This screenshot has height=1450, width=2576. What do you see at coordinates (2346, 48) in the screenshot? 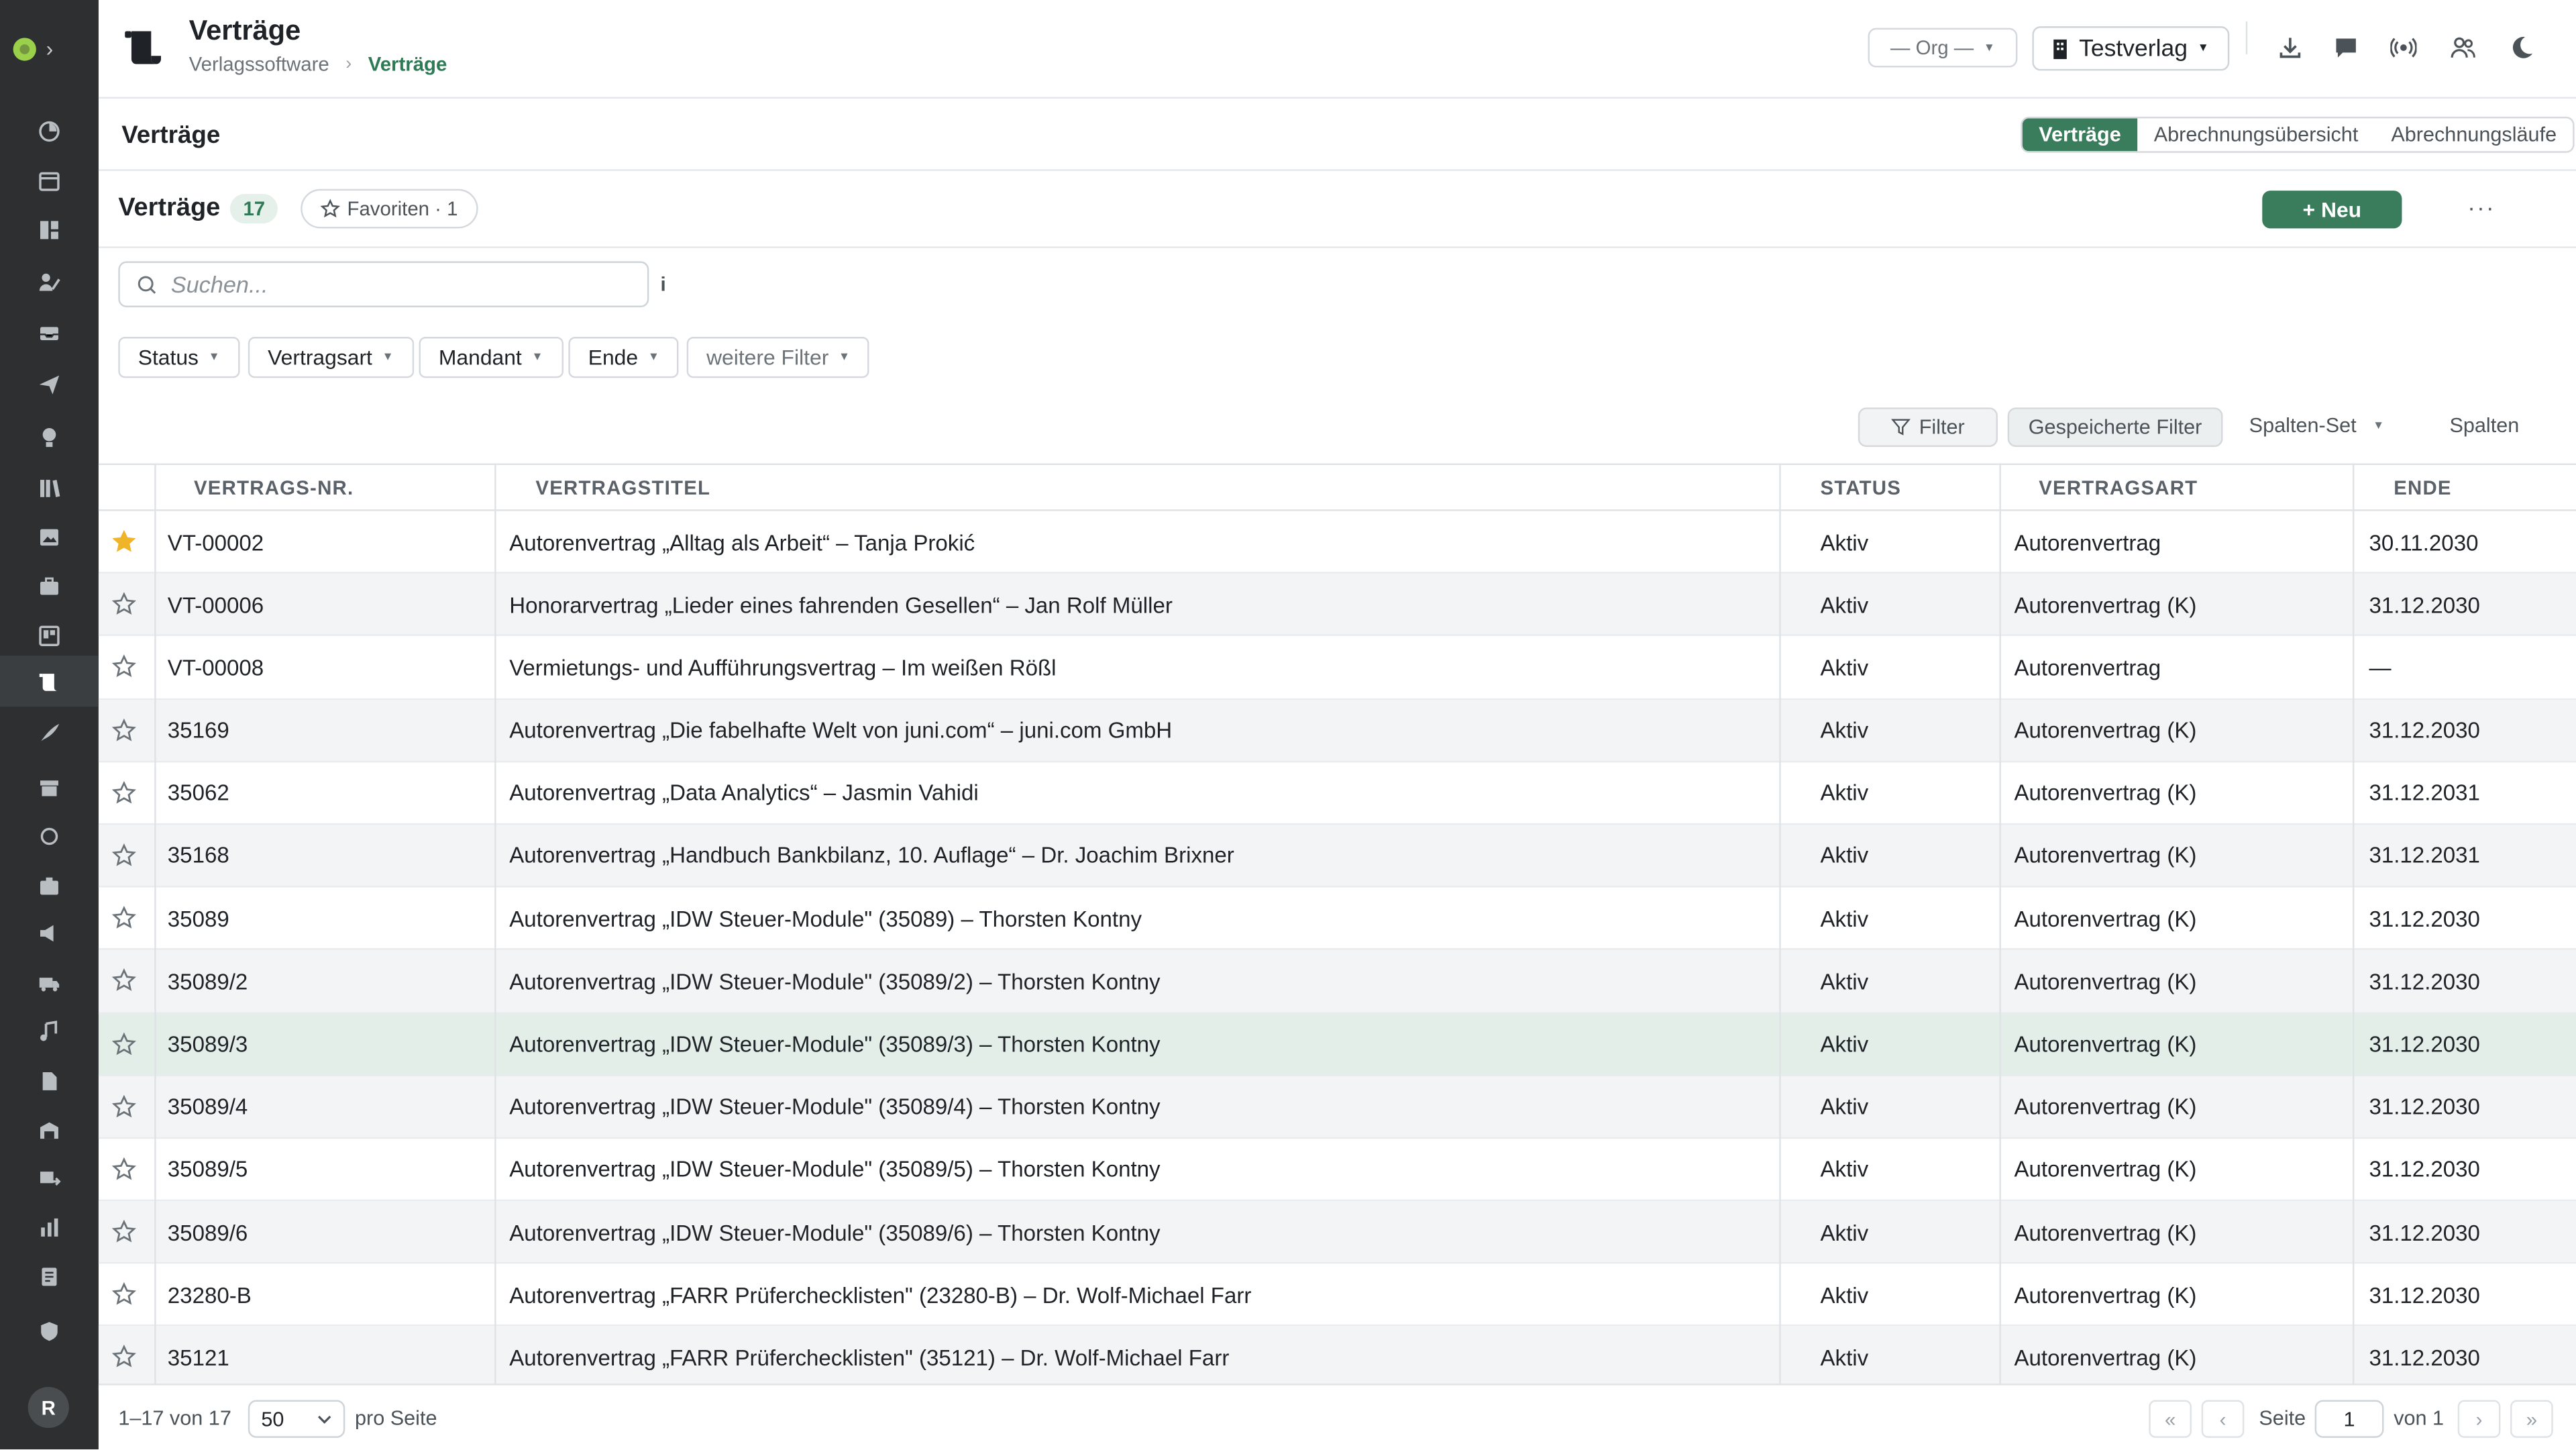
I see `chat-icon` at bounding box center [2346, 48].